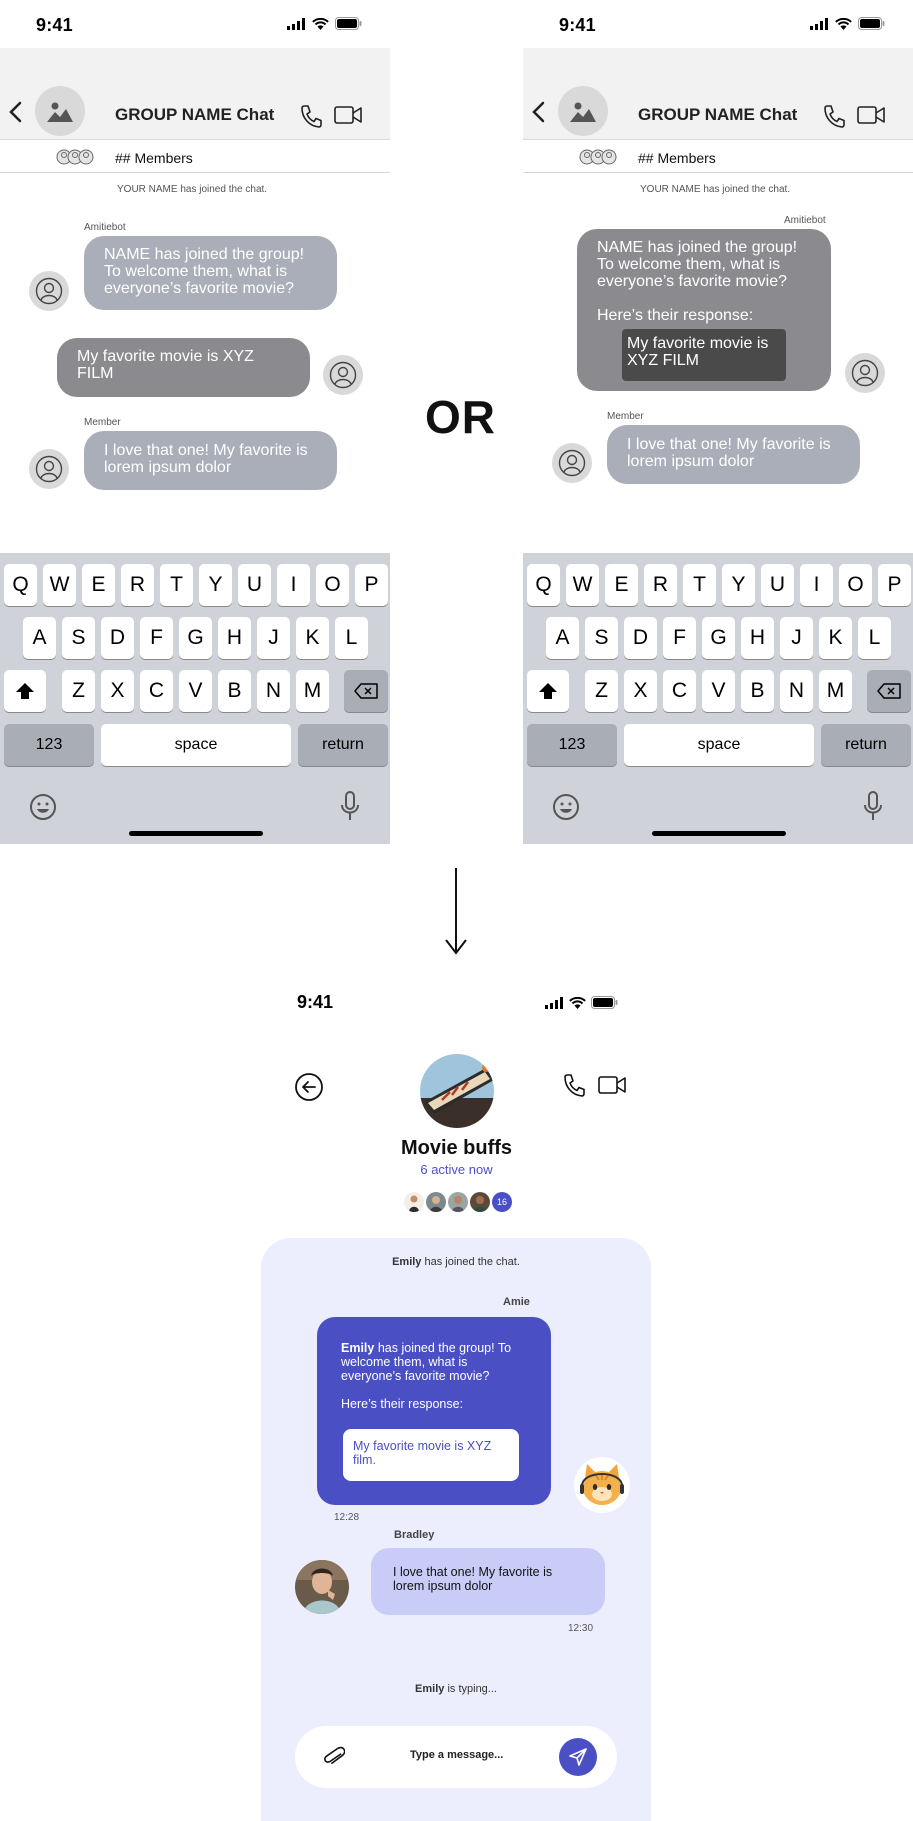 This screenshot has width=913, height=1821. Describe the element at coordinates (49, 469) in the screenshot. I see `avatar` at that location.